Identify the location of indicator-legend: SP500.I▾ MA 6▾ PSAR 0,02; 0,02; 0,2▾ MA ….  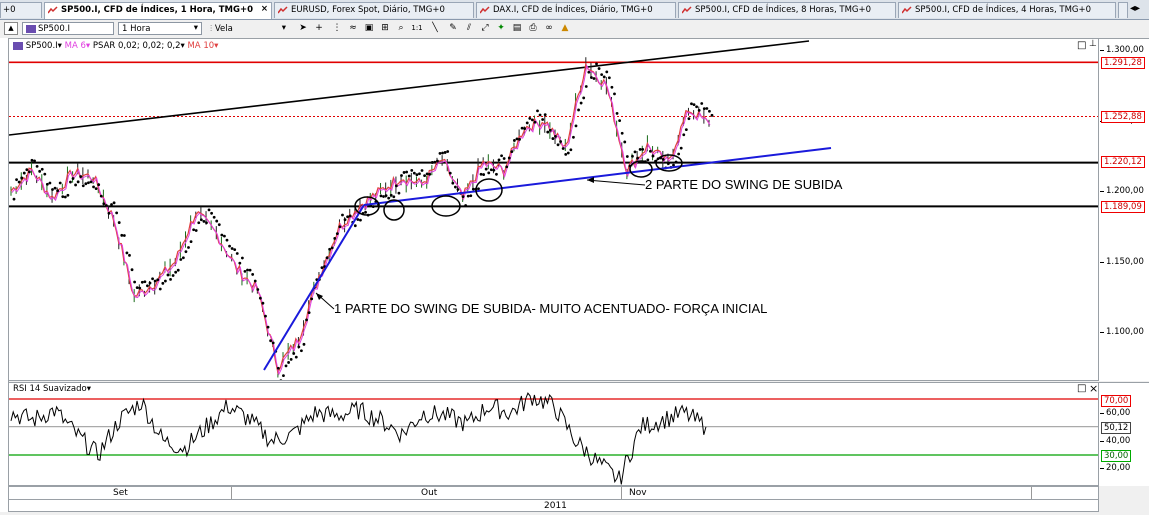
(115, 46).